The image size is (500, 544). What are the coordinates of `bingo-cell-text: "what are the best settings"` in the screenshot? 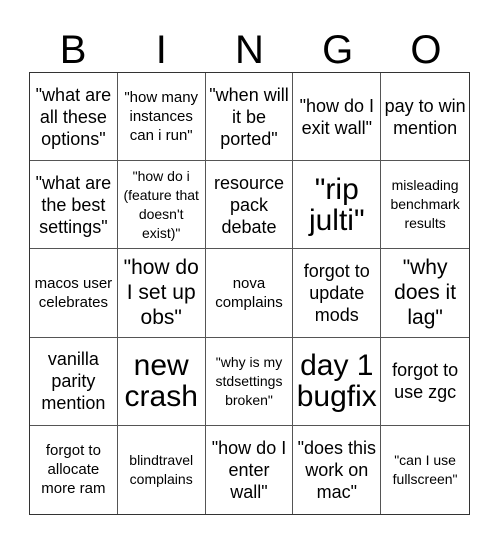 It's located at (73, 204).